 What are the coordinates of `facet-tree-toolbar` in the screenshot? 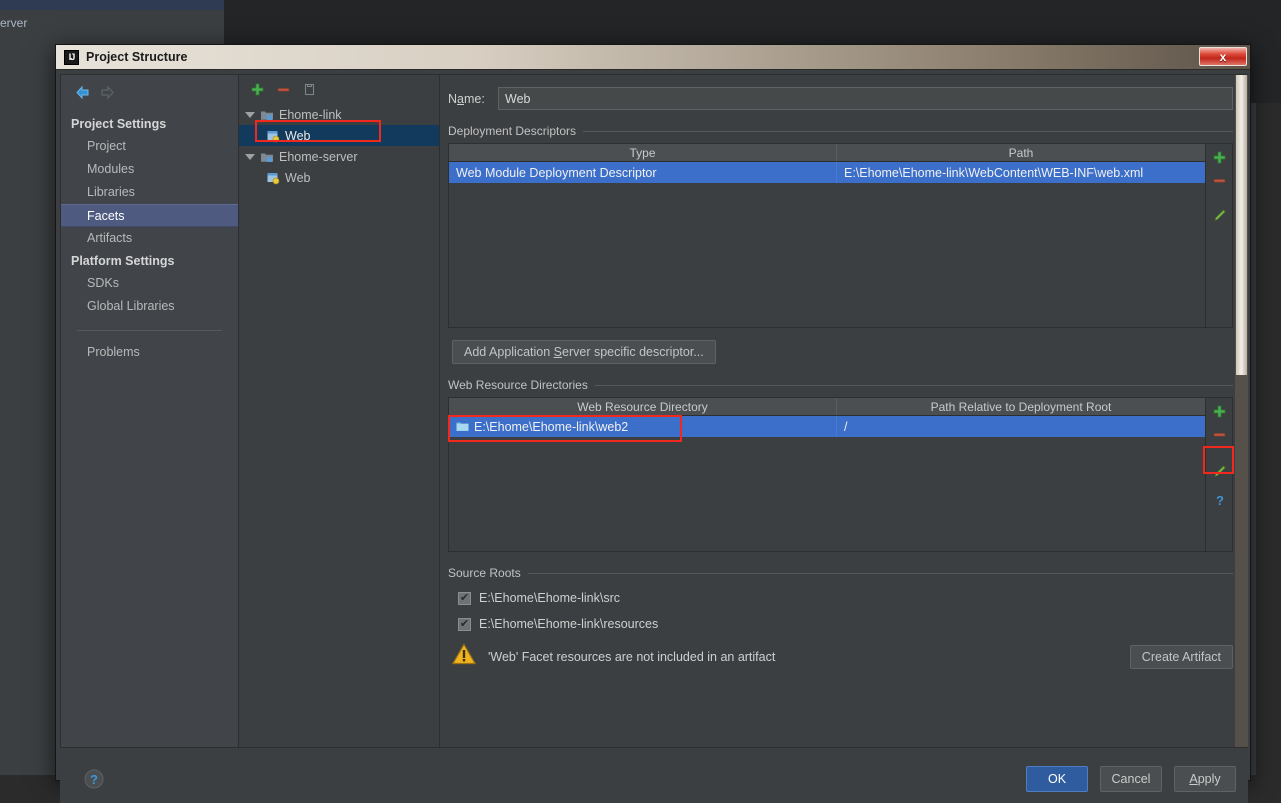 It's located at (339, 89).